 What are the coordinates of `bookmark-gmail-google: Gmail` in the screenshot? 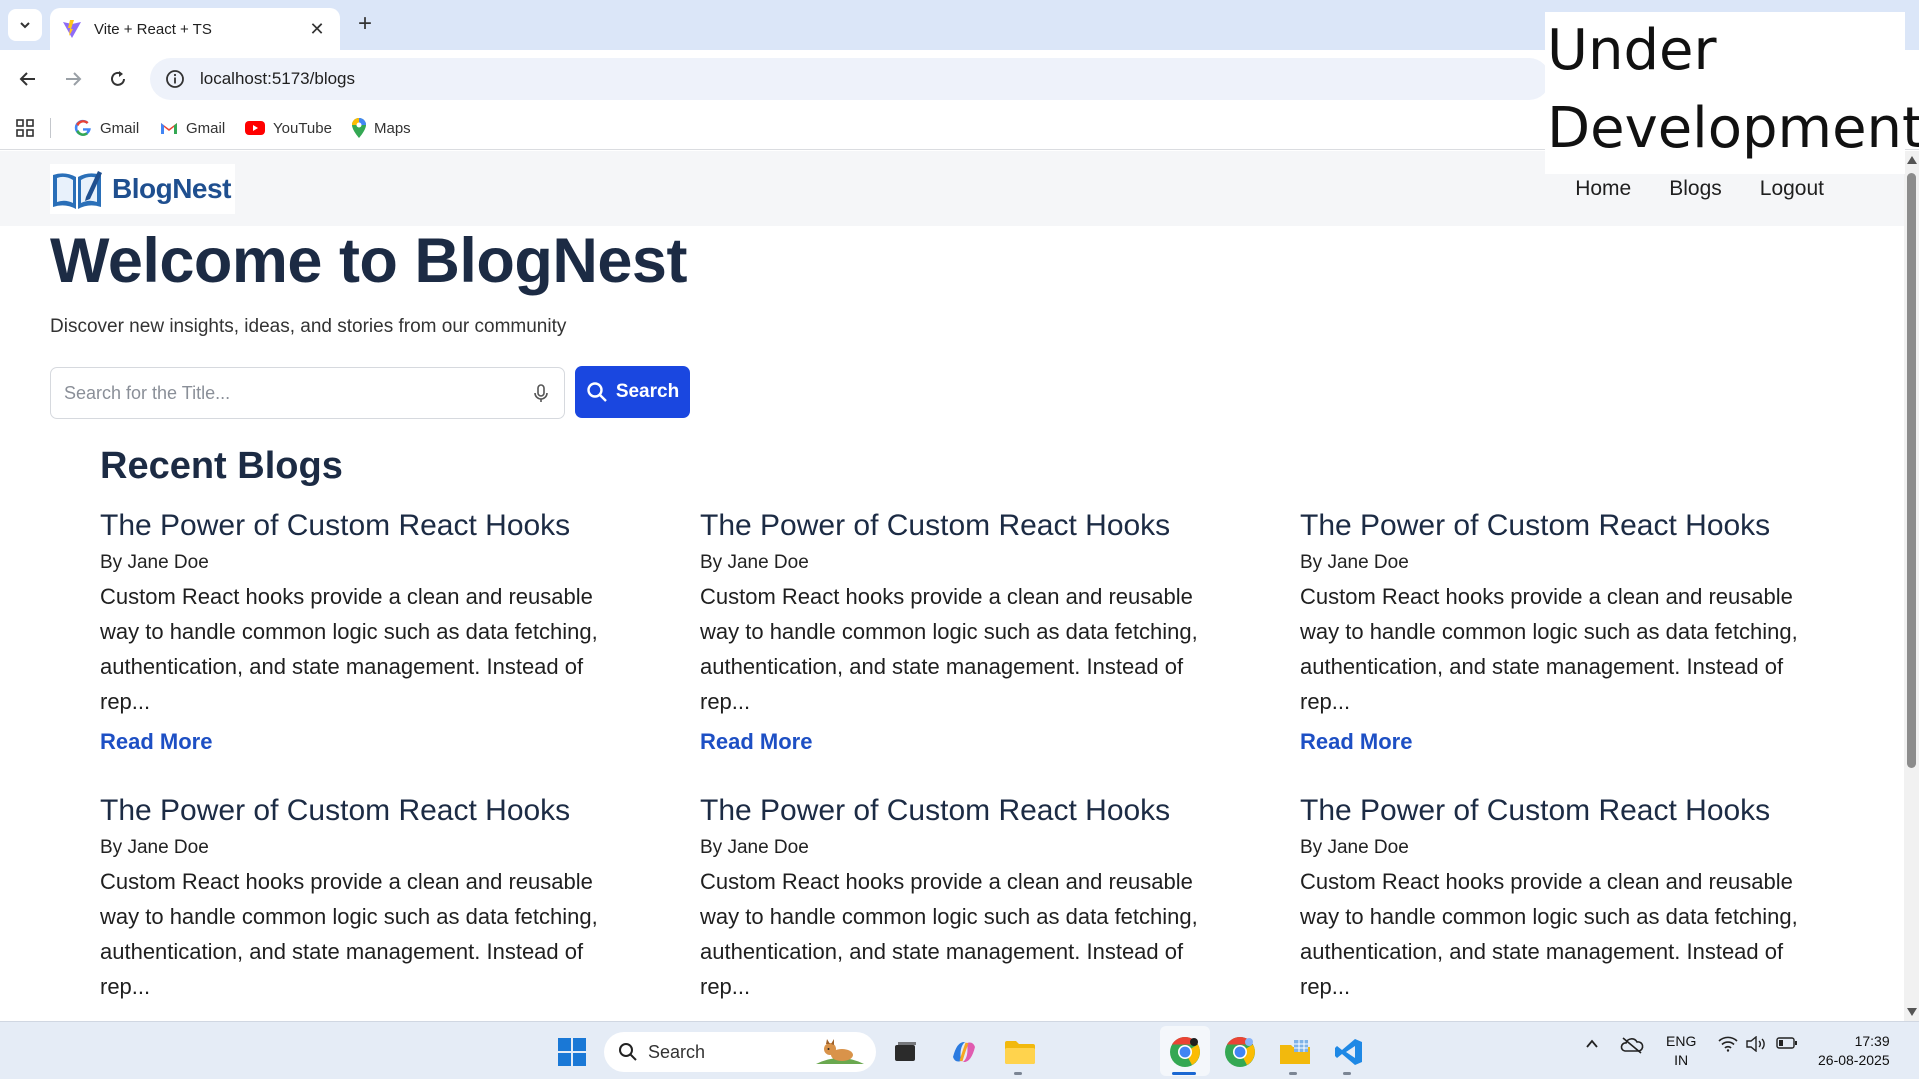 It's located at (106, 128).